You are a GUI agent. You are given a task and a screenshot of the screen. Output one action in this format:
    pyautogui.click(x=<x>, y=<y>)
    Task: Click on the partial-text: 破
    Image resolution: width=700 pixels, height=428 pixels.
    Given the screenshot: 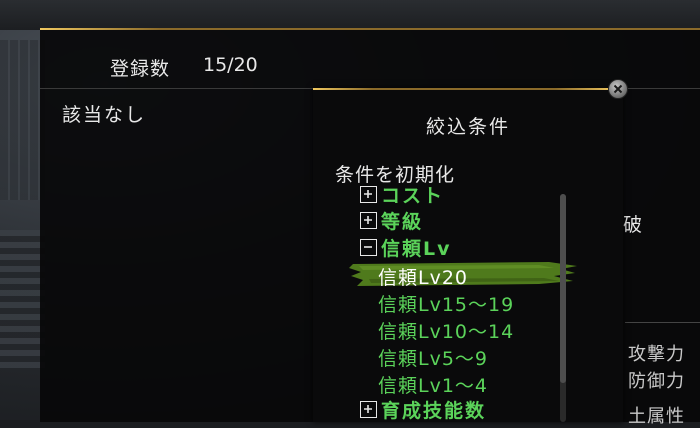 What is the action you would take?
    pyautogui.click(x=633, y=225)
    